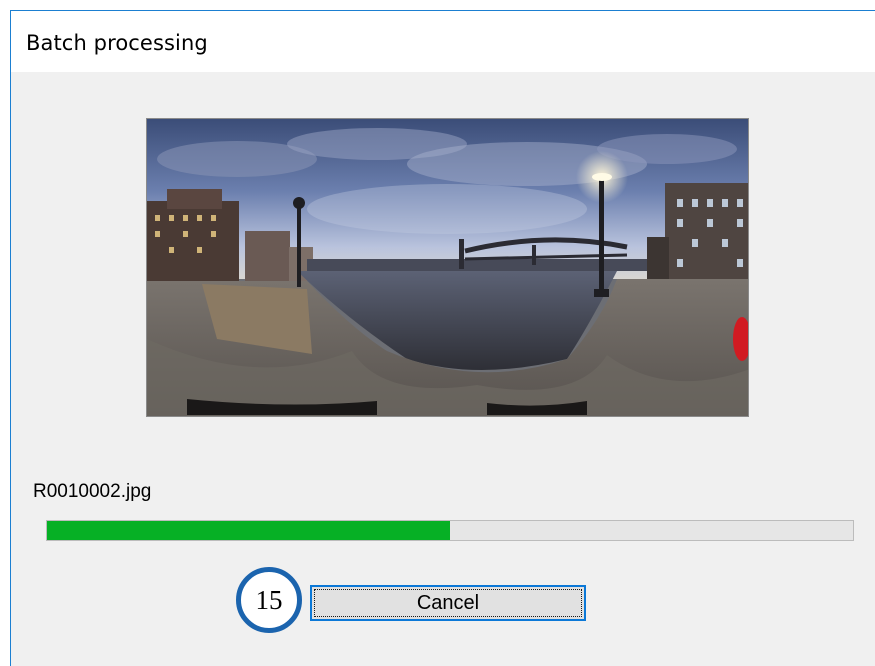  I want to click on current-filename: R0010002.jpg, so click(92, 491).